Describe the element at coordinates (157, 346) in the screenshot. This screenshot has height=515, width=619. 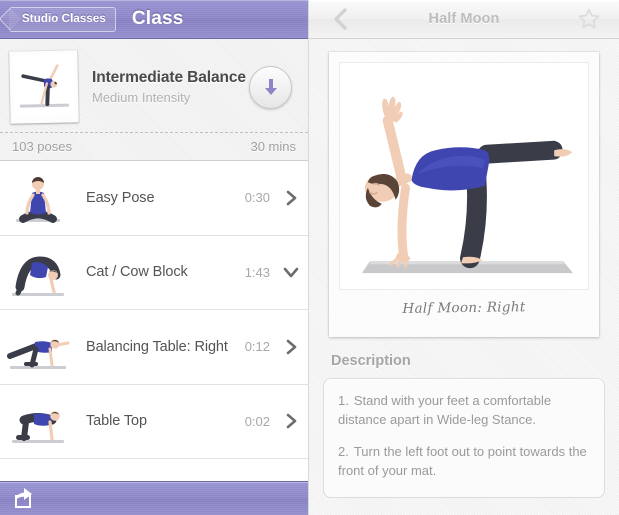
I see `pose-name: Balancing Table: Right` at that location.